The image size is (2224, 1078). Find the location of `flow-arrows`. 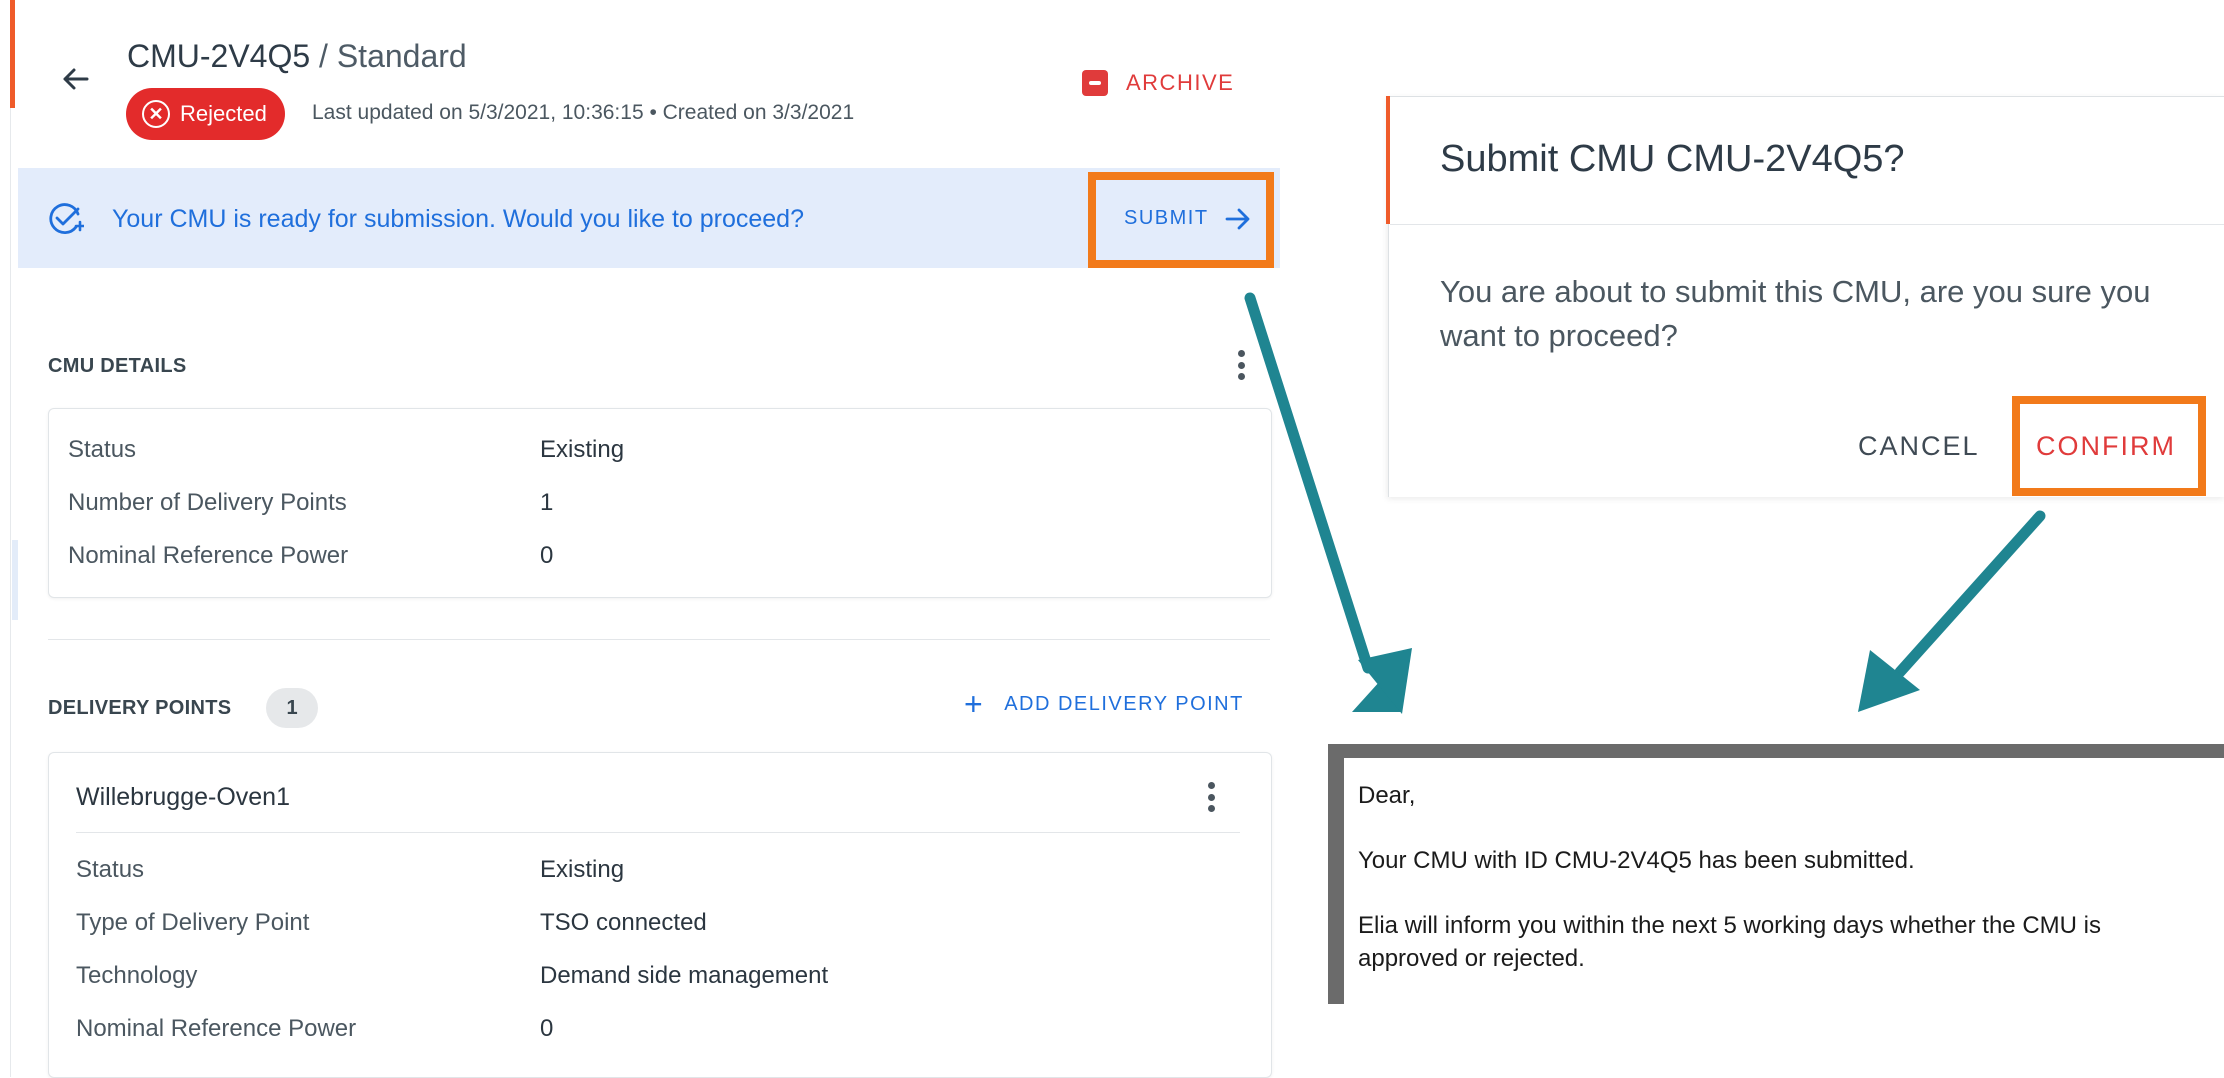

flow-arrows is located at coordinates (1645, 503).